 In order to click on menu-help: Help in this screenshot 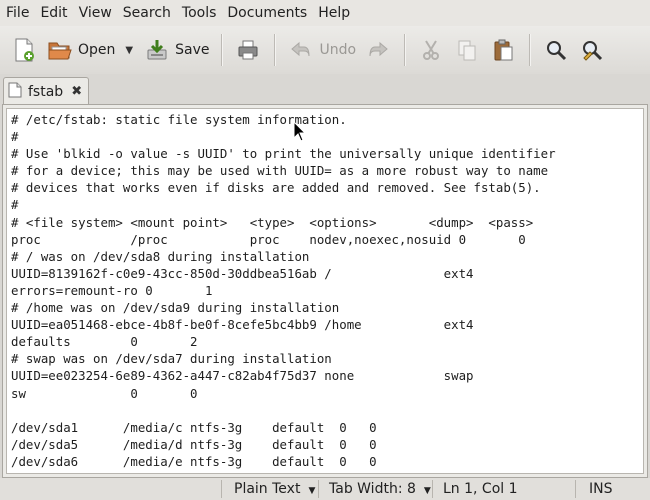, I will do `click(334, 13)`.